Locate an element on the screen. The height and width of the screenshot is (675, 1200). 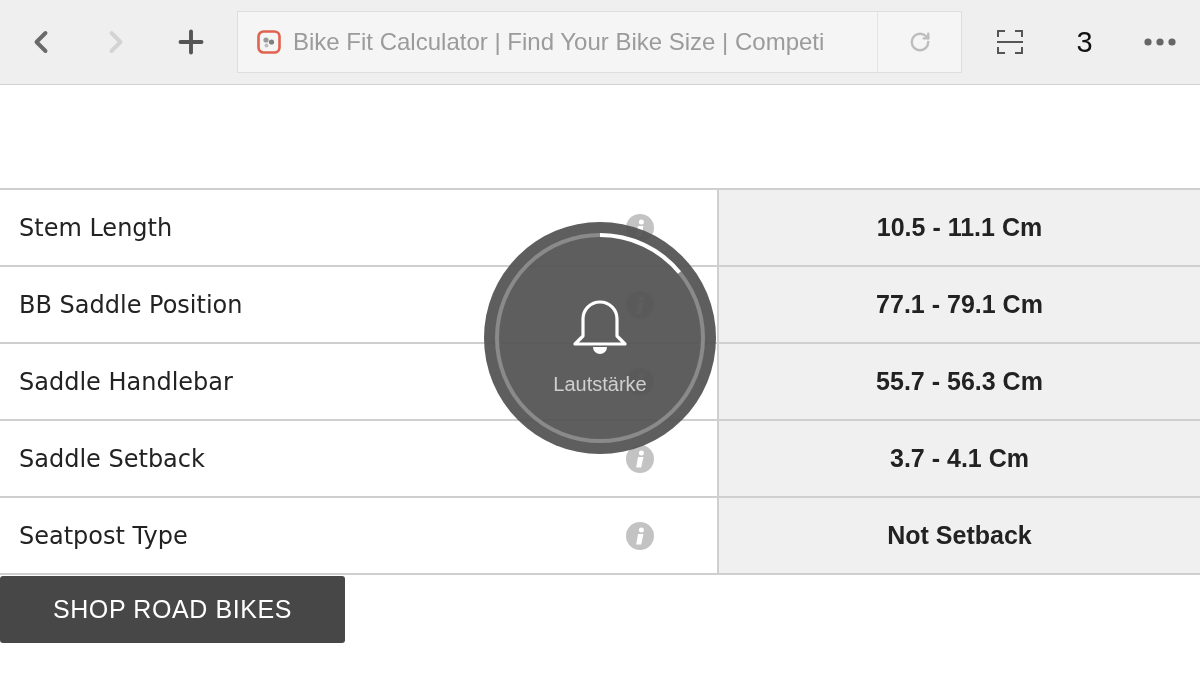
row-label: Saddle Setback is located at coordinates (112, 458).